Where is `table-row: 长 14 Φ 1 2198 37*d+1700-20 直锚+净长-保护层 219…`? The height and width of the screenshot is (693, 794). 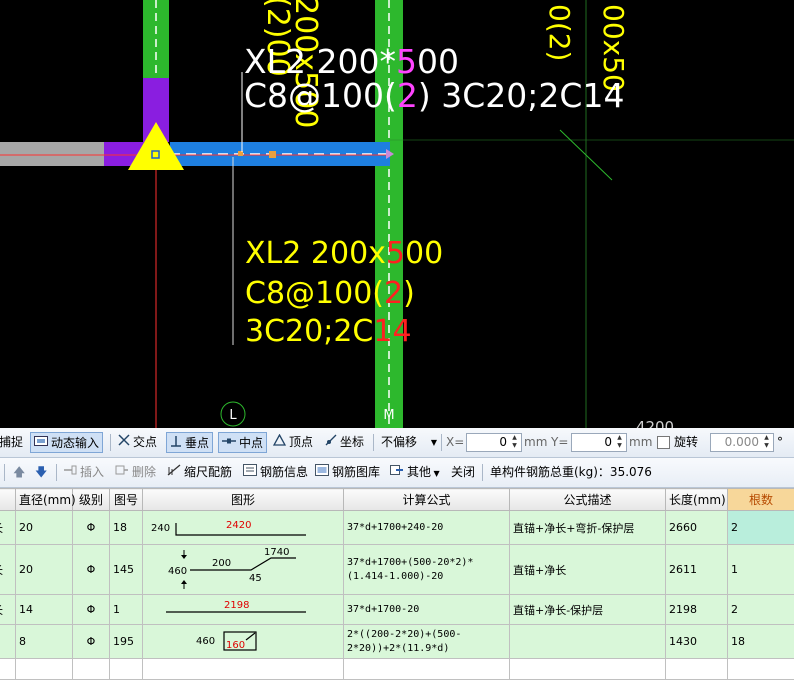
table-row: 长 14 Φ 1 2198 37*d+1700-20 直锚+净长-保护层 219… is located at coordinates (397, 609).